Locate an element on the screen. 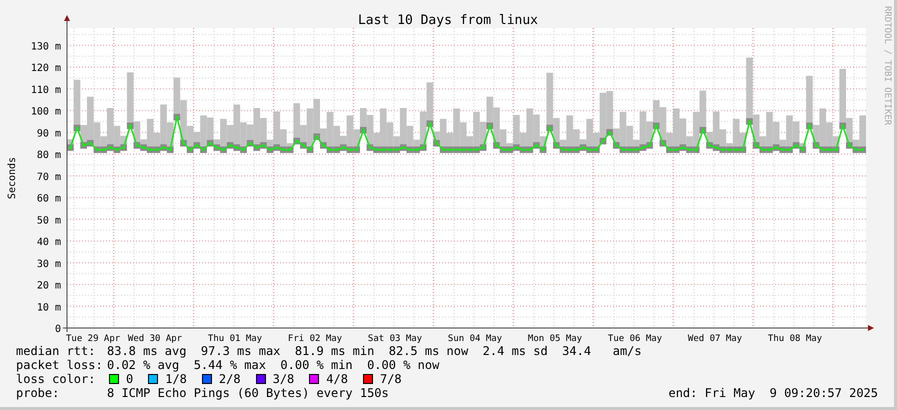 This screenshot has width=897, height=410. x-tick-label: Thu 01 May is located at coordinates (235, 339).